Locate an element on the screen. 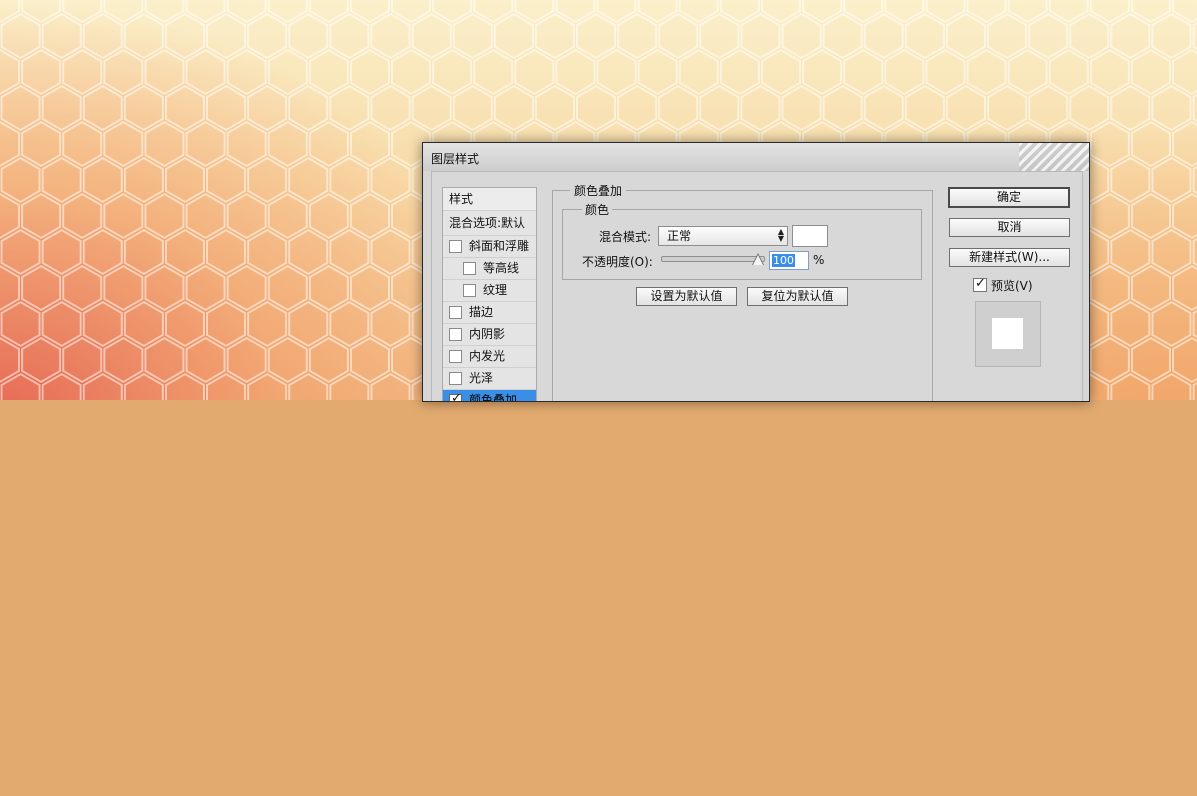  sidebar-item-label: 内发光 is located at coordinates (487, 356).